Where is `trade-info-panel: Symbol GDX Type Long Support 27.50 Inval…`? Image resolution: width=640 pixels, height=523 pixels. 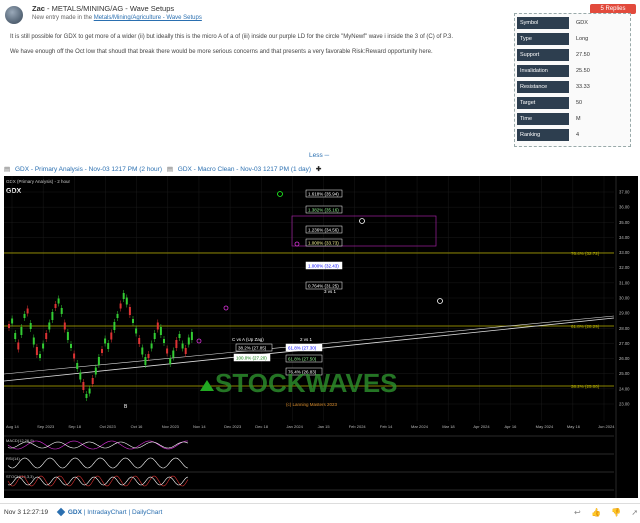 trade-info-panel: Symbol GDX Type Long Support 27.50 Inval… is located at coordinates (572, 80).